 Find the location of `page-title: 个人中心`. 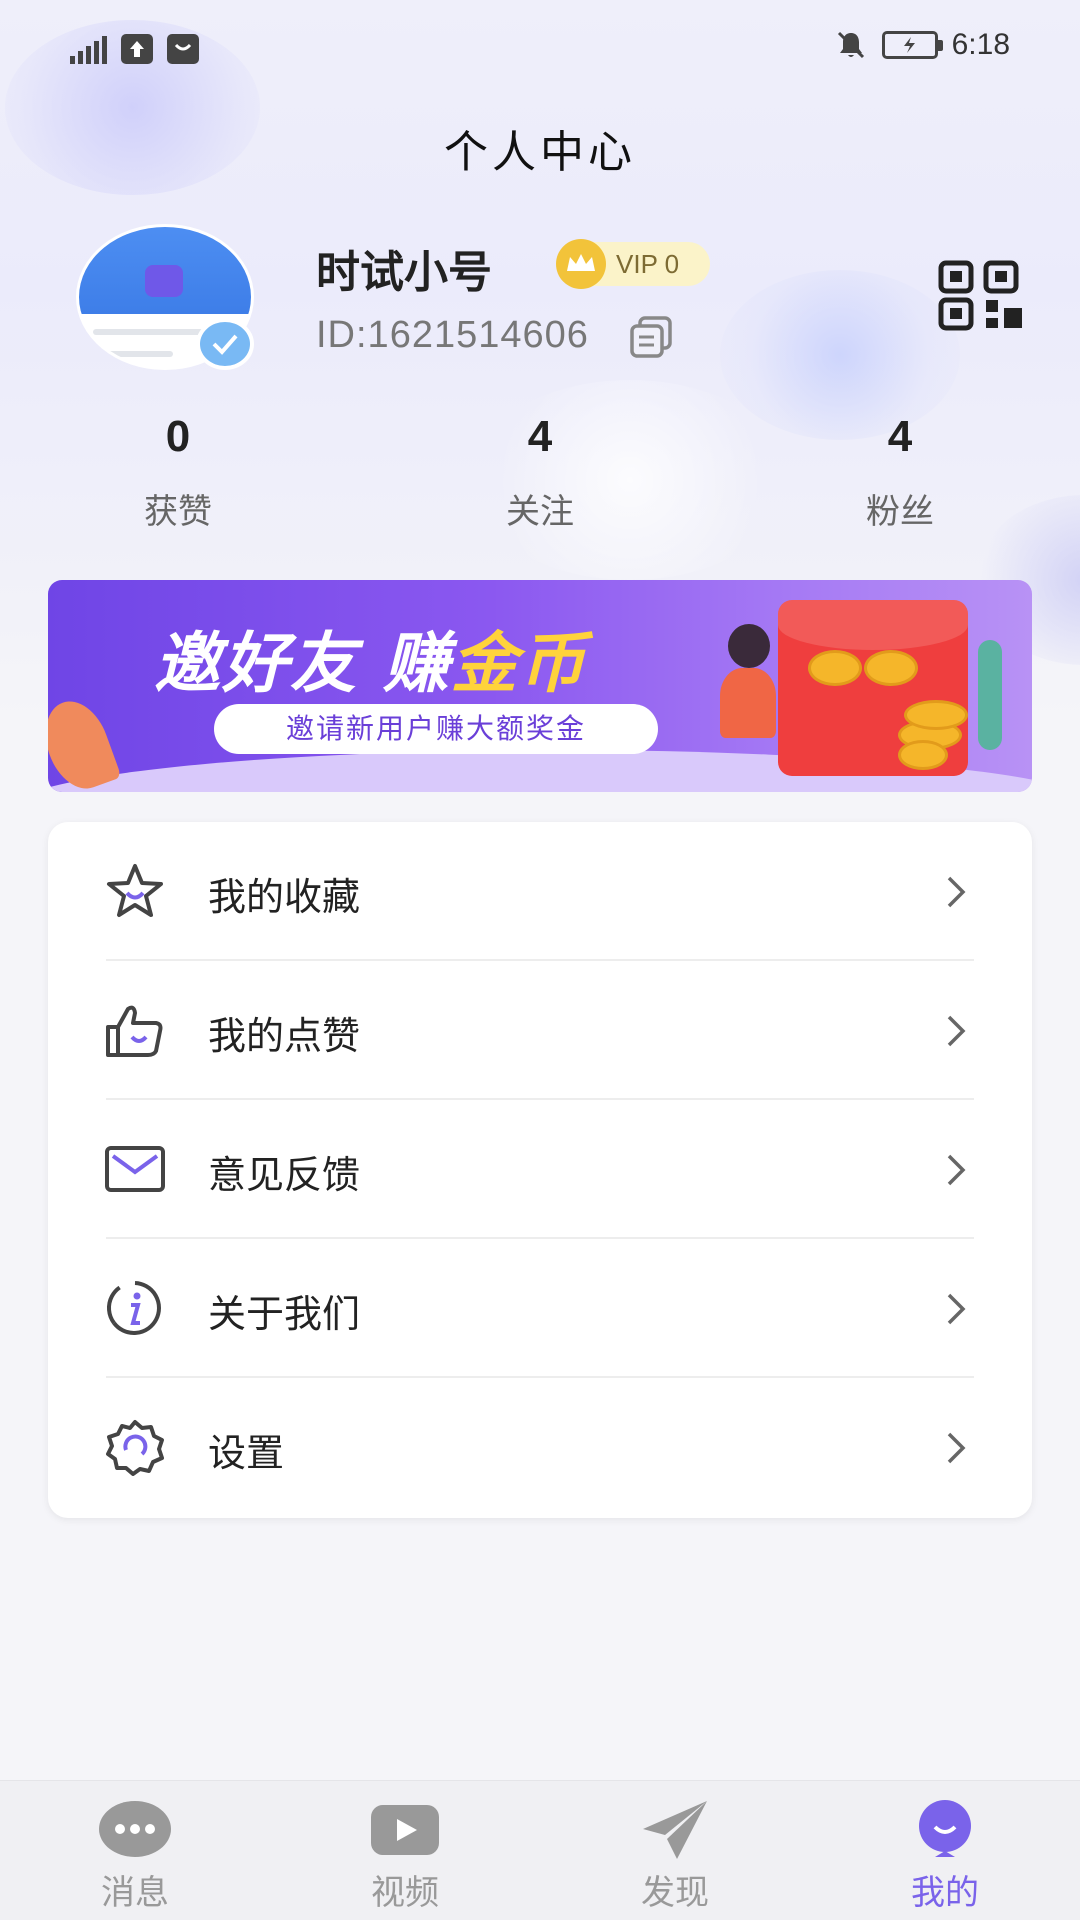

page-title: 个人中心 is located at coordinates (540, 152).